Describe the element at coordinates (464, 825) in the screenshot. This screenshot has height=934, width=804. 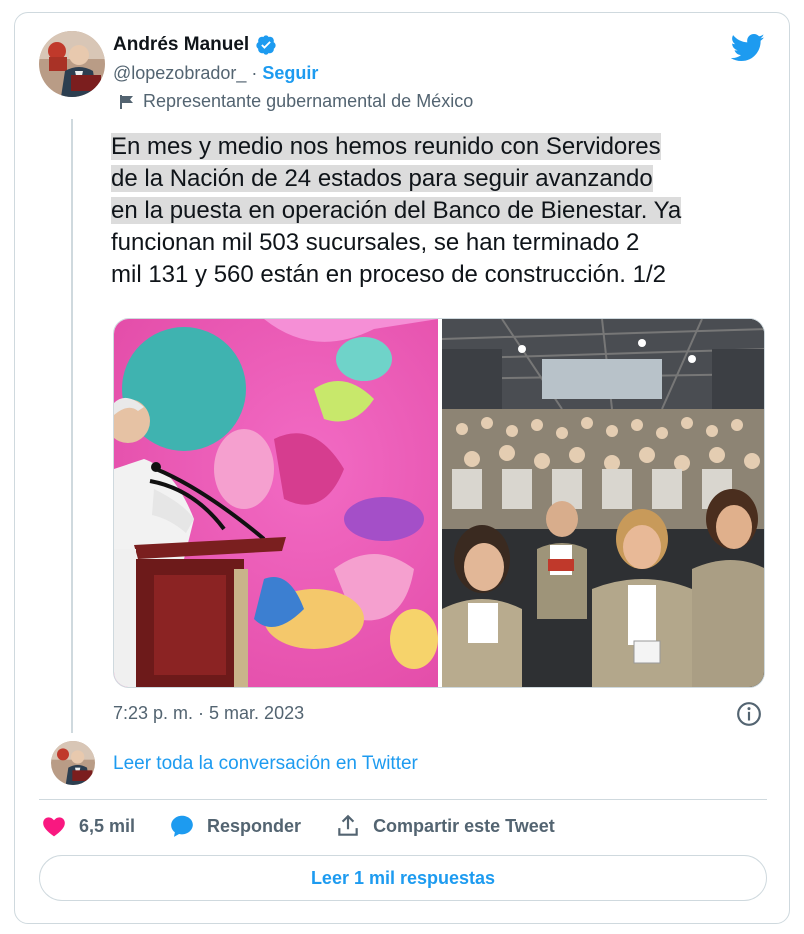
I see `share-label: Compartir este Tweet` at that location.